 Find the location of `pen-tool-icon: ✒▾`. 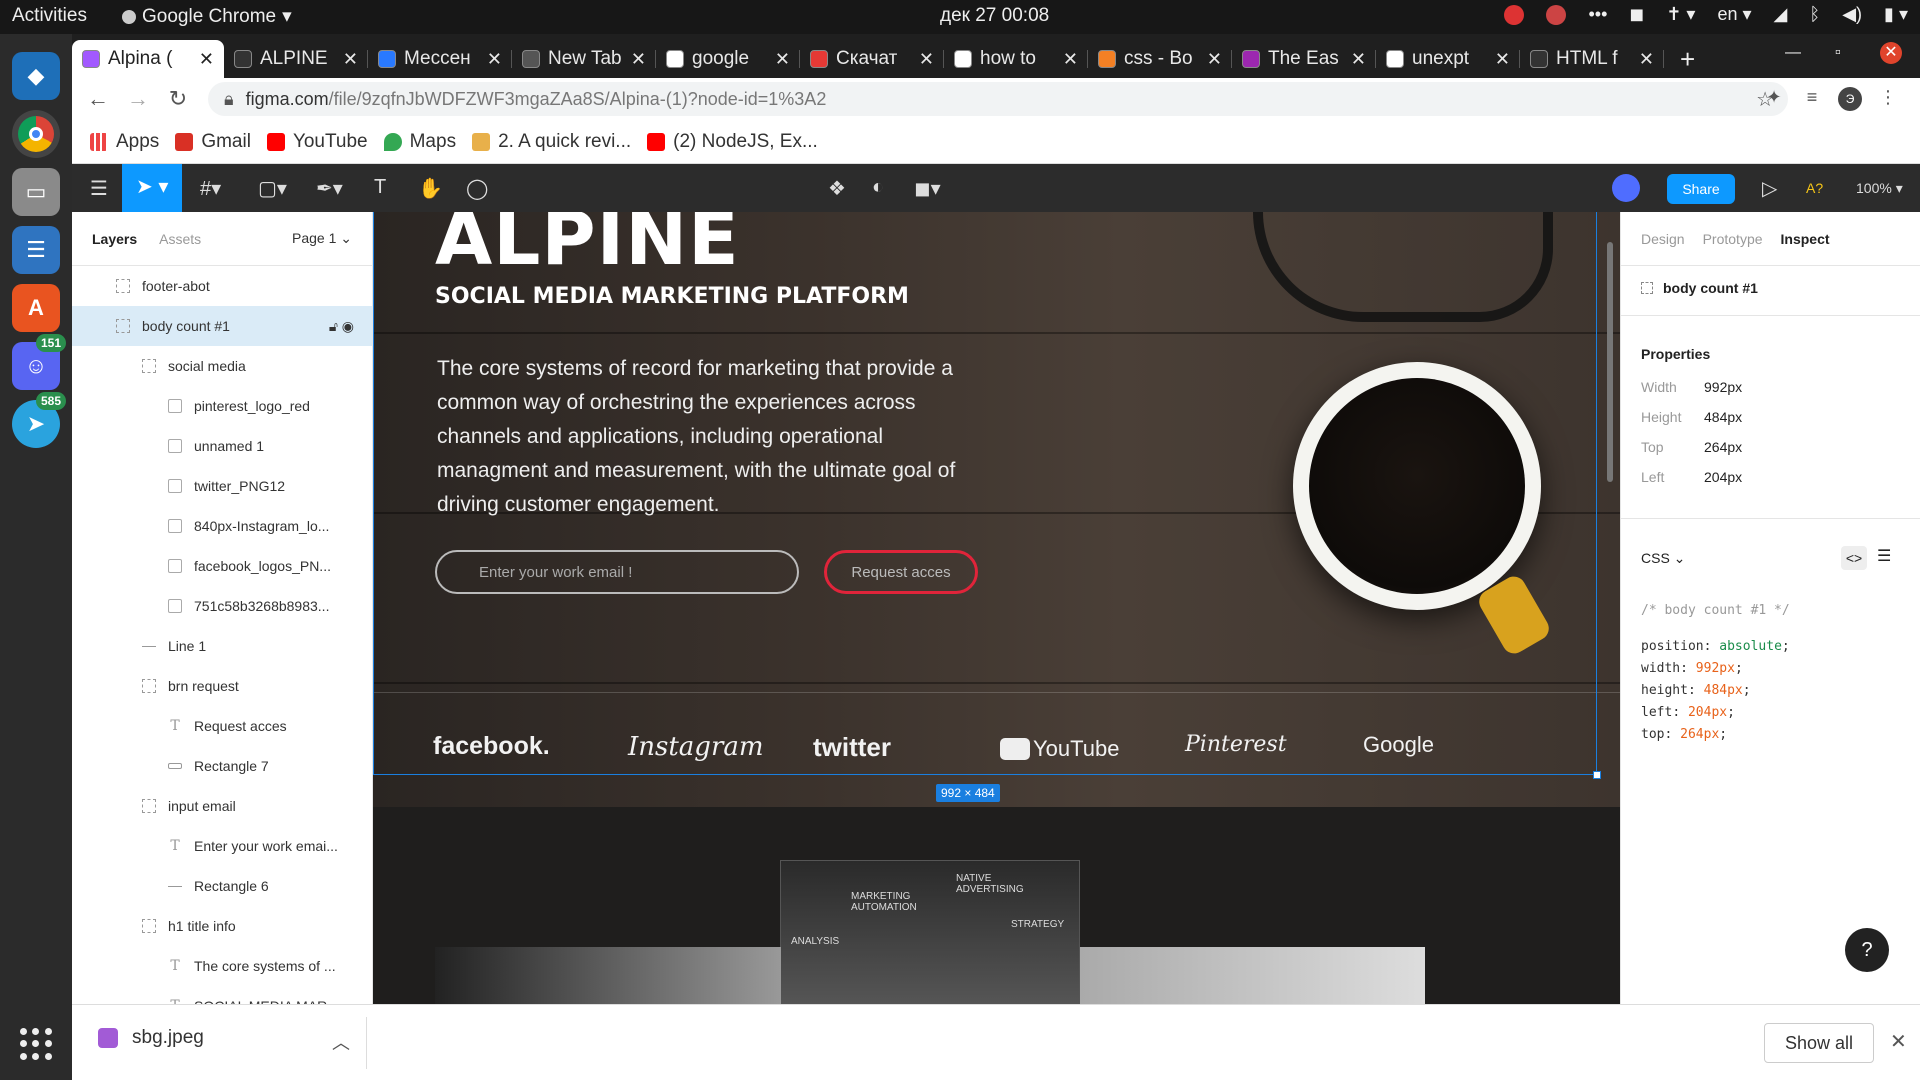

pen-tool-icon: ✒▾ is located at coordinates (329, 188).